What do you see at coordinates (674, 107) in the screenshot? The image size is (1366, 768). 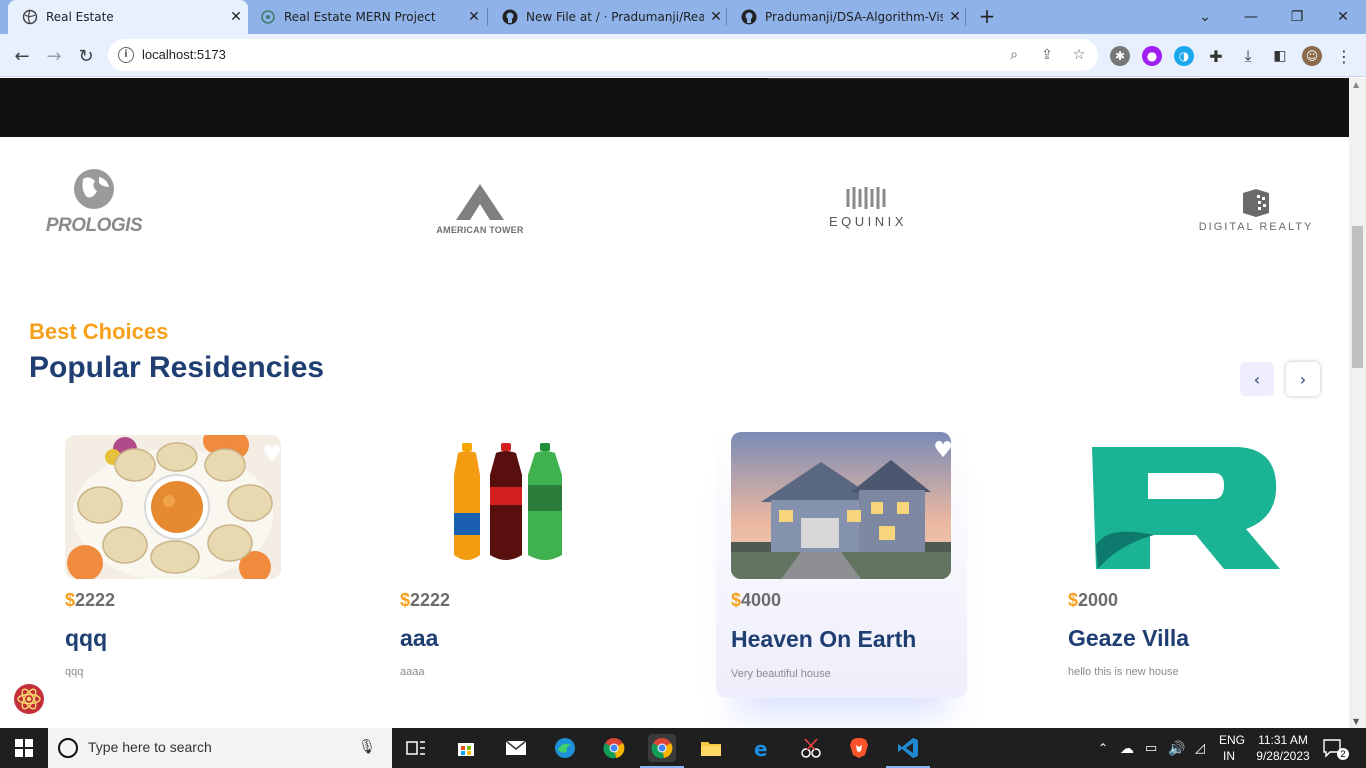 I see `hero-section-bottom` at bounding box center [674, 107].